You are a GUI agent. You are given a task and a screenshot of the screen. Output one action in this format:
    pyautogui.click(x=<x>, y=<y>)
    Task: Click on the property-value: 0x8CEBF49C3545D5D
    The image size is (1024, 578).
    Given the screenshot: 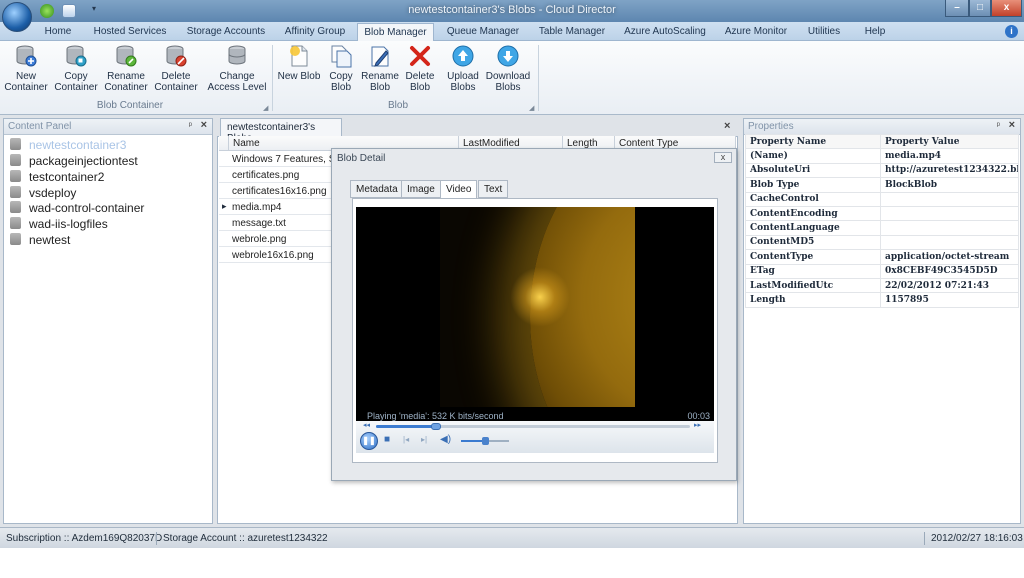 What is the action you would take?
    pyautogui.click(x=949, y=271)
    